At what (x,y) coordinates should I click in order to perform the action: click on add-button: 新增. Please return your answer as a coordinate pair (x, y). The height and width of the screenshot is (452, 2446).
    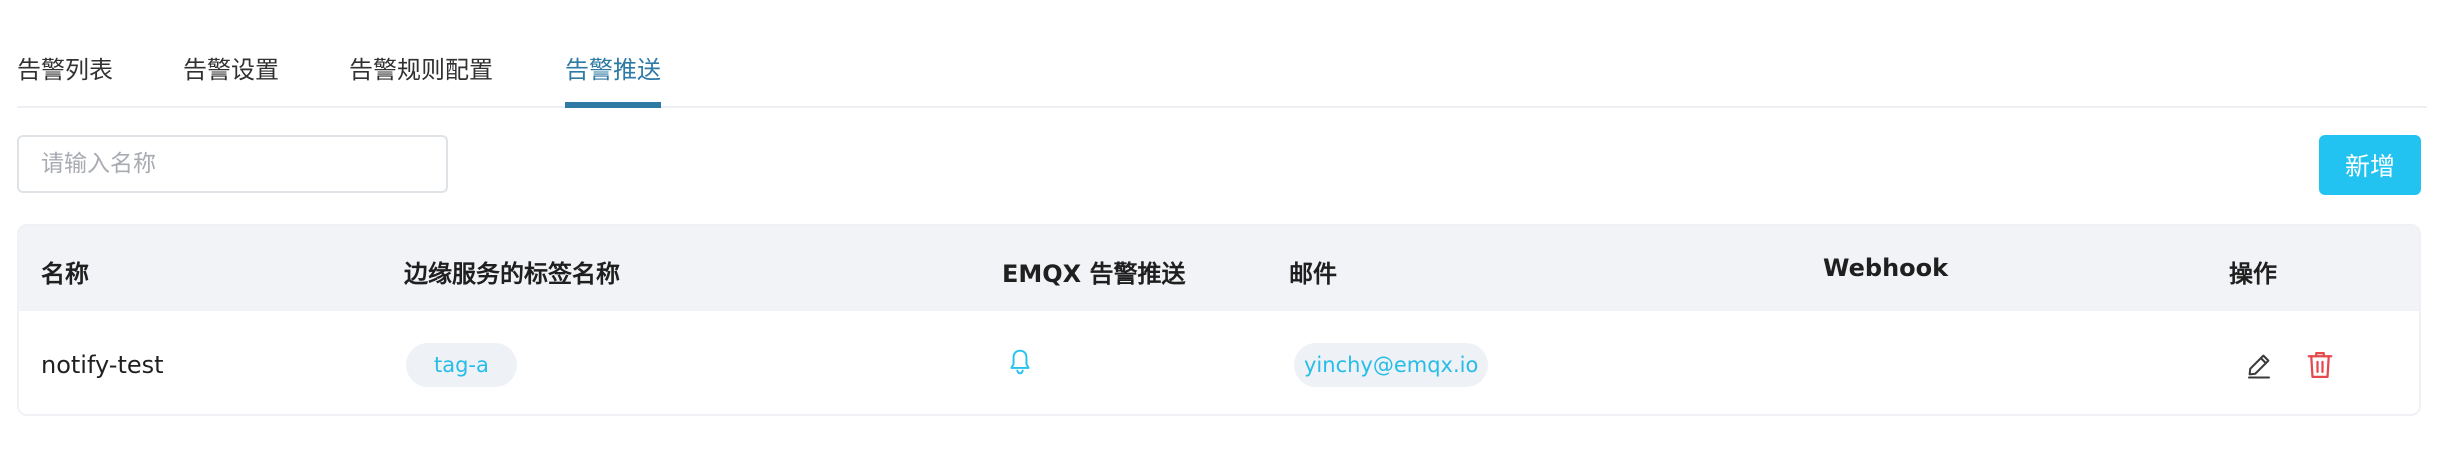
    Looking at the image, I should click on (2370, 165).